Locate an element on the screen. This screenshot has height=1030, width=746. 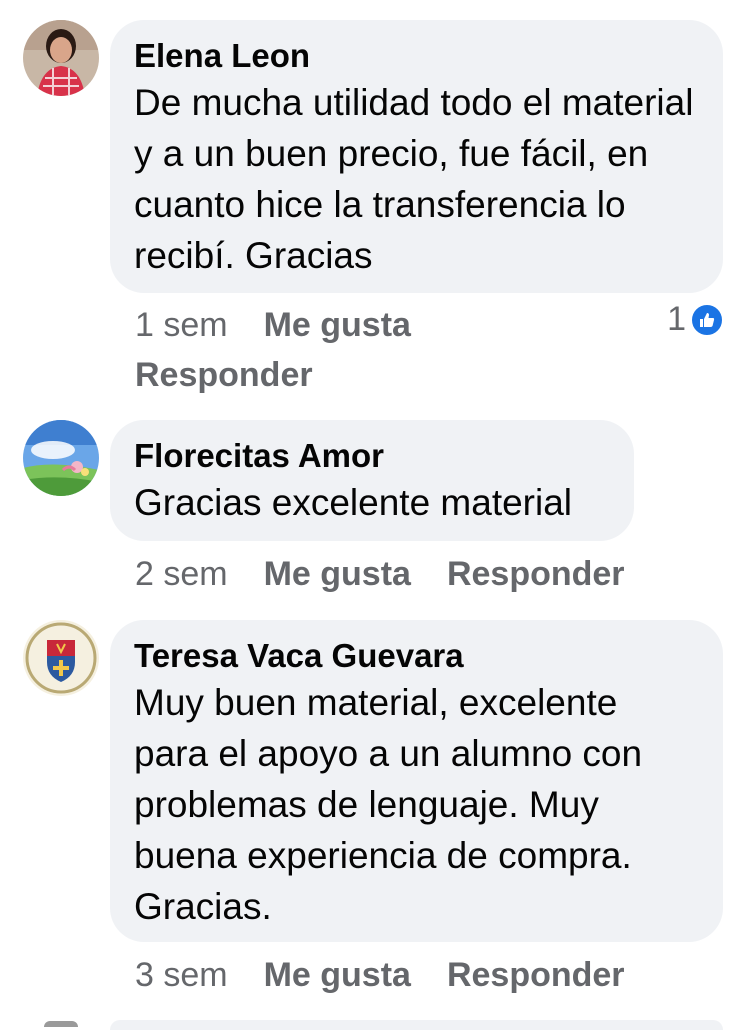
comment-actions: 3 sem Me gusta Responder is located at coordinates (435, 975).